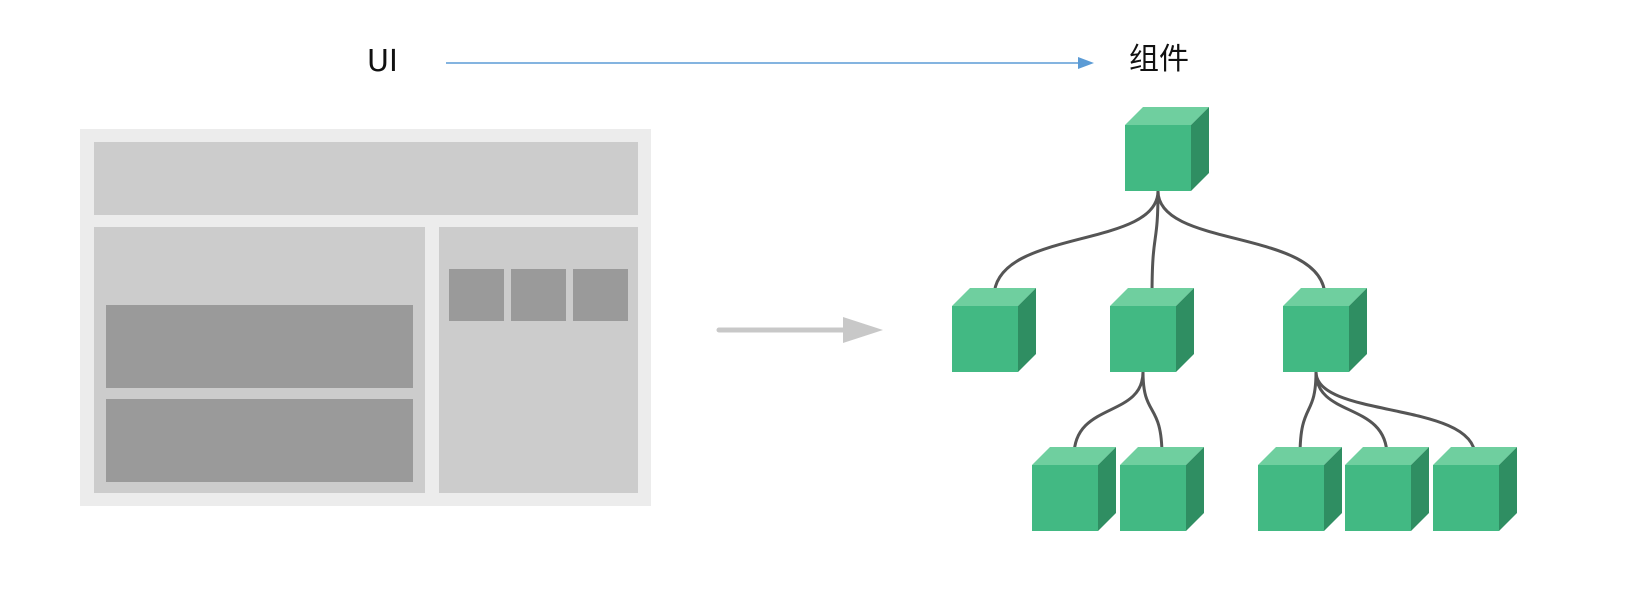 The width and height of the screenshot is (1642, 590). What do you see at coordinates (538, 360) in the screenshot?
I see `wireframe-side-panel` at bounding box center [538, 360].